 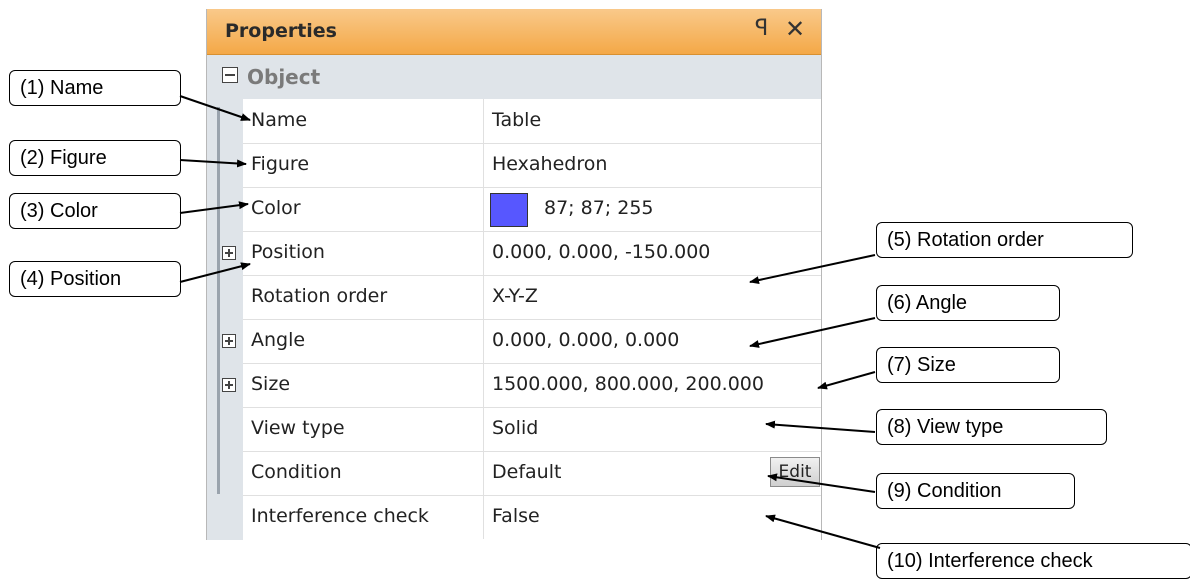 I want to click on pin-icon: ꟼ, so click(x=761, y=28).